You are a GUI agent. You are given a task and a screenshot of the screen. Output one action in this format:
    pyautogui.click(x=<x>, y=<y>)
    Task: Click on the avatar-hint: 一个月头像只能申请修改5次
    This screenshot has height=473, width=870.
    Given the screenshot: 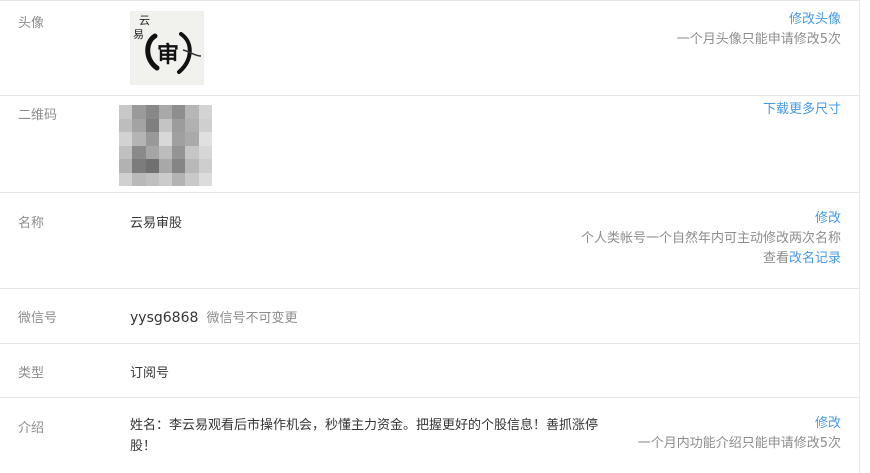 What is the action you would take?
    pyautogui.click(x=758, y=39)
    